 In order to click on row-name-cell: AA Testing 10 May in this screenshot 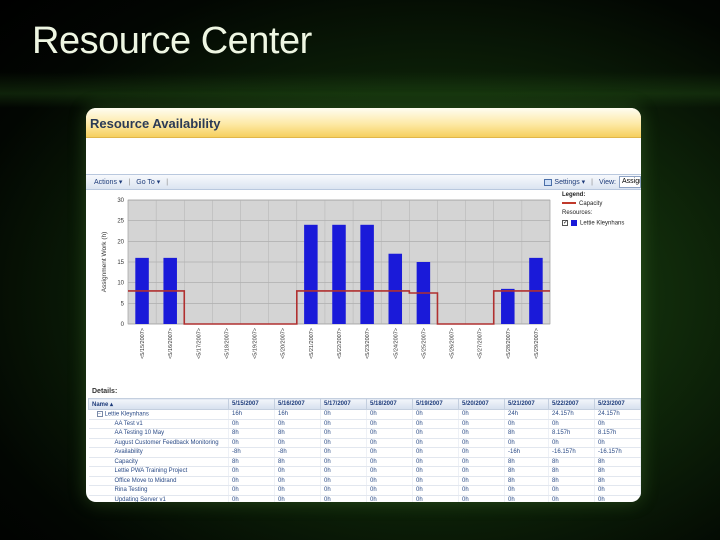, I will do `click(158, 433)`.